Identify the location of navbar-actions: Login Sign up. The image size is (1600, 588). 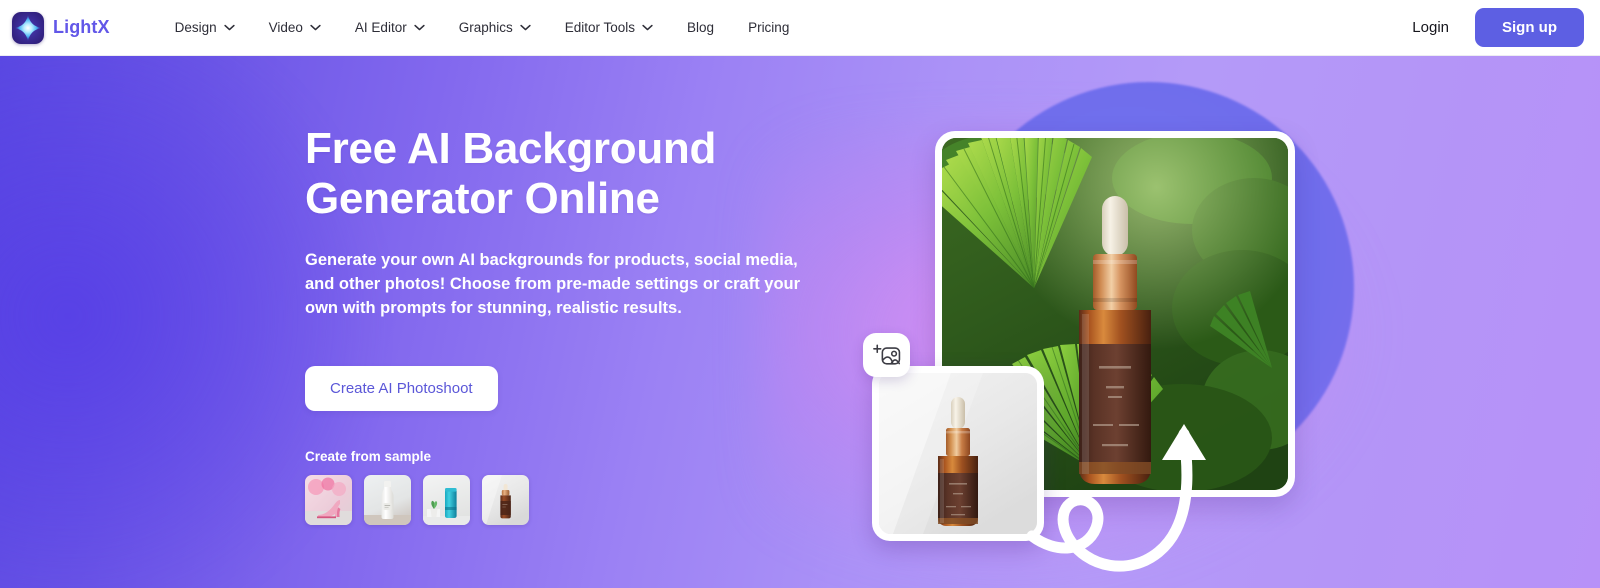
(1493, 27).